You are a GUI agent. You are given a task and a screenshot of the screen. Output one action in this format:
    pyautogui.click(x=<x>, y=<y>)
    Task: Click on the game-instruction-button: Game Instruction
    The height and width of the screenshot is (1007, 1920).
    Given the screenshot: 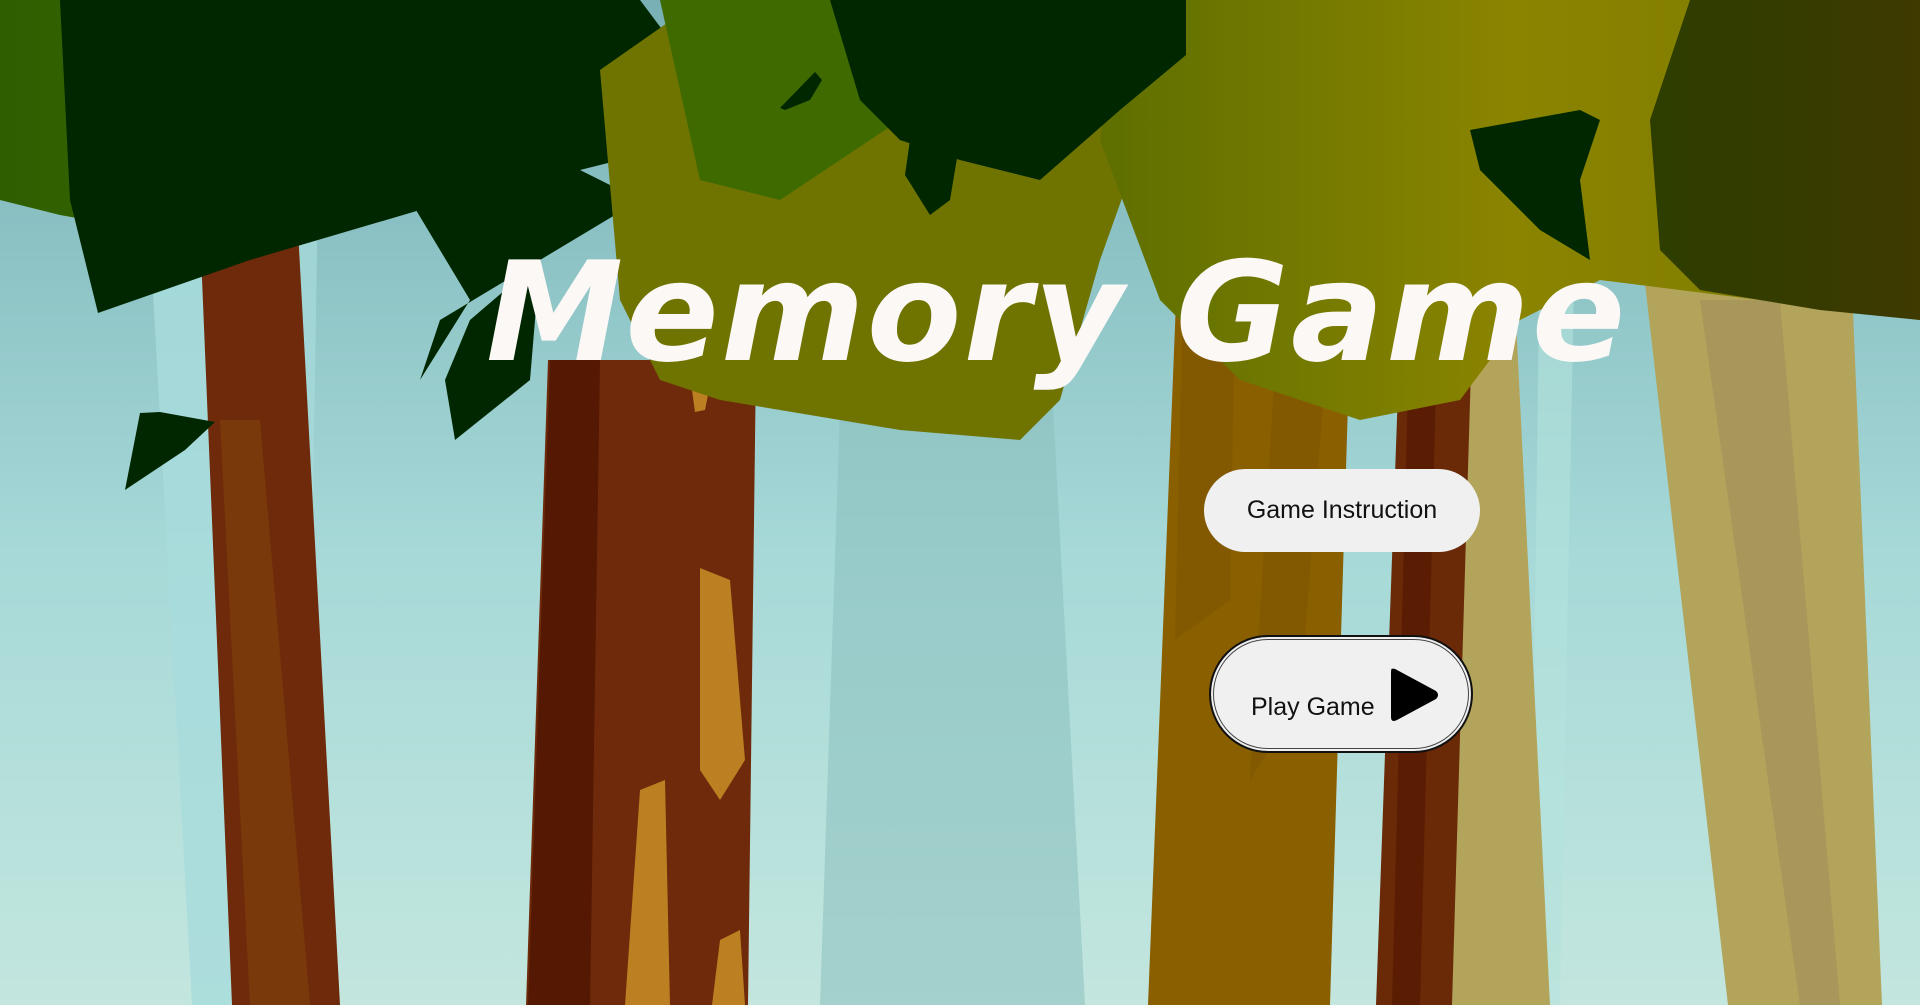 What is the action you would take?
    pyautogui.click(x=1342, y=510)
    